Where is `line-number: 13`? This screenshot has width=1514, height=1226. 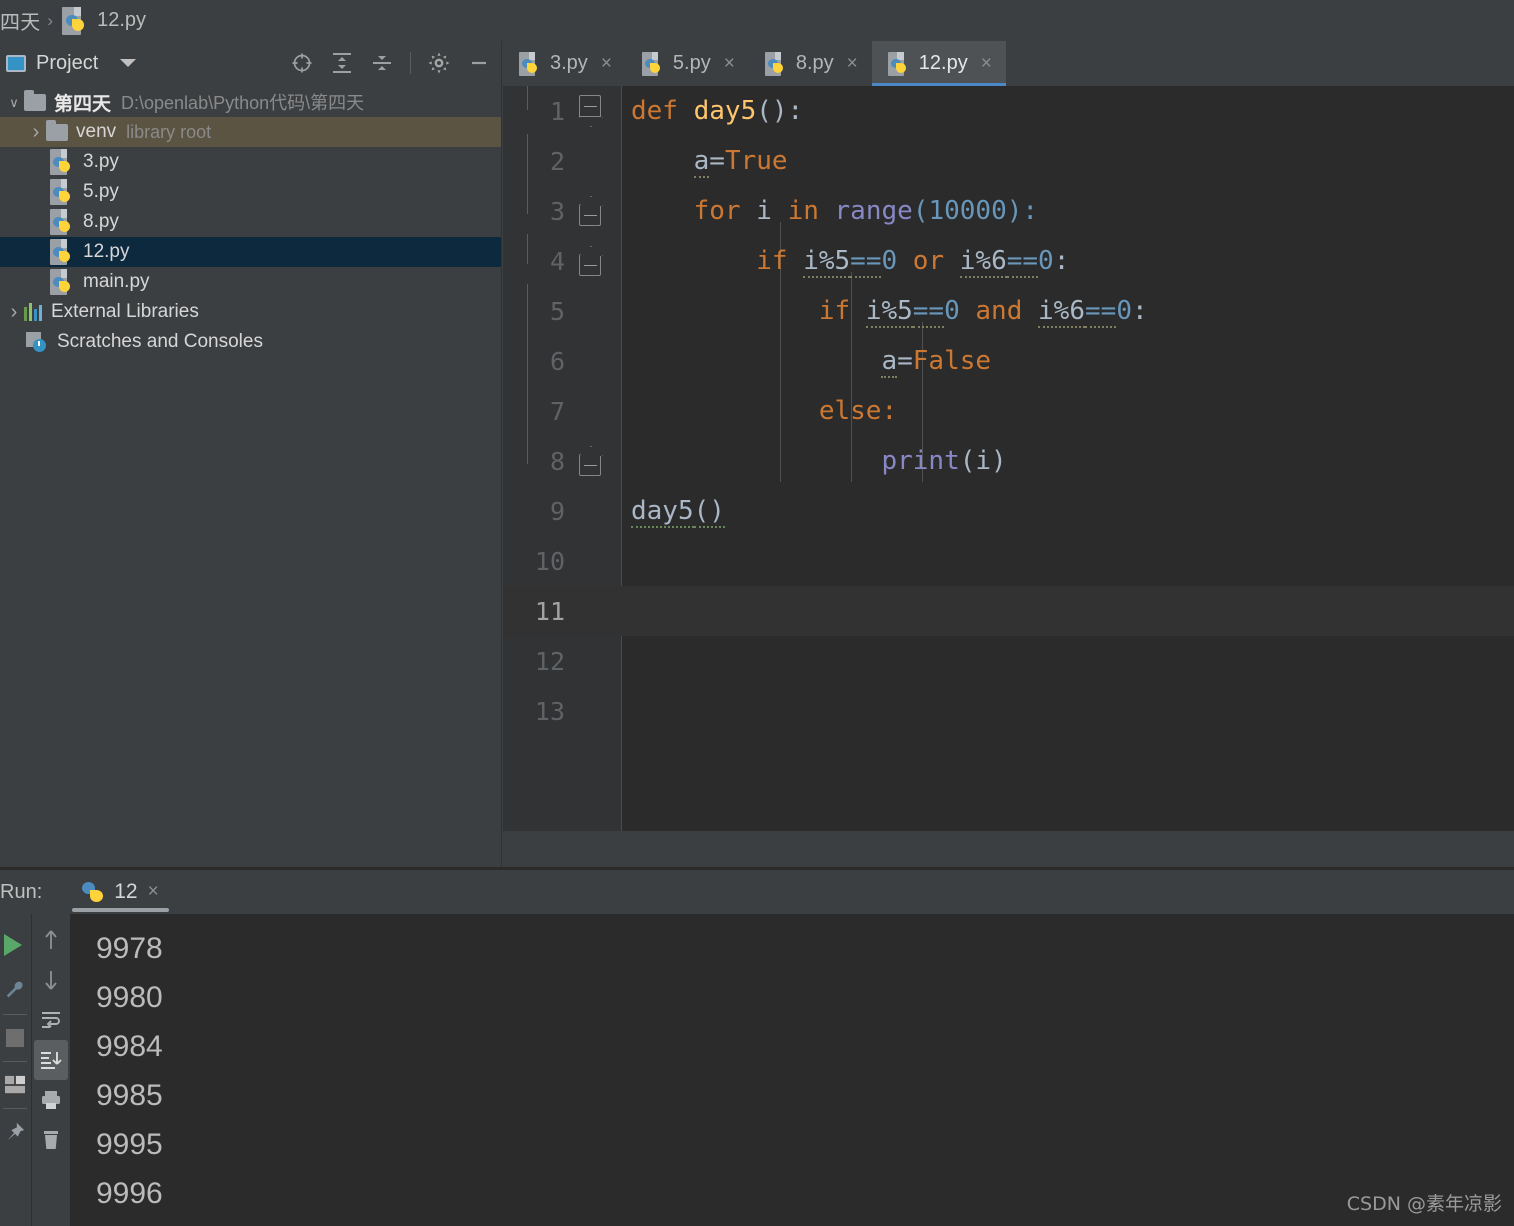 line-number: 13 is located at coordinates (549, 711).